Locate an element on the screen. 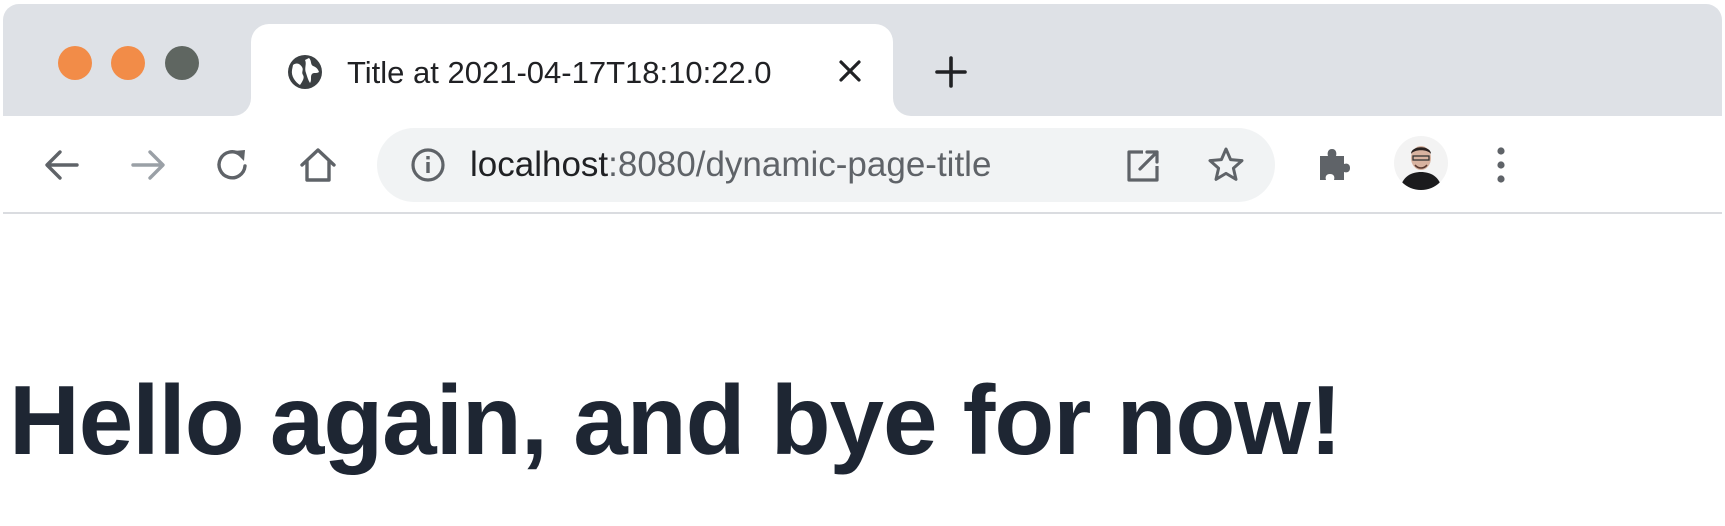 This screenshot has width=1725, height=526. address-bar: localhost:8080/dynamic-page-title is located at coordinates (826, 165).